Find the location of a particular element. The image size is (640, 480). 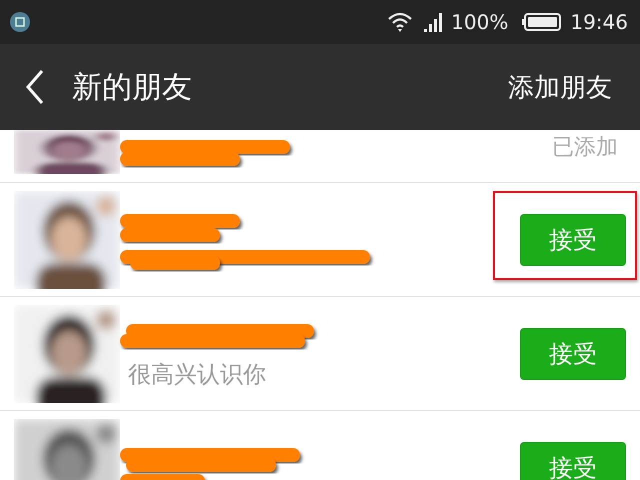

friend-request-row: 已添加 is located at coordinates (320, 156).